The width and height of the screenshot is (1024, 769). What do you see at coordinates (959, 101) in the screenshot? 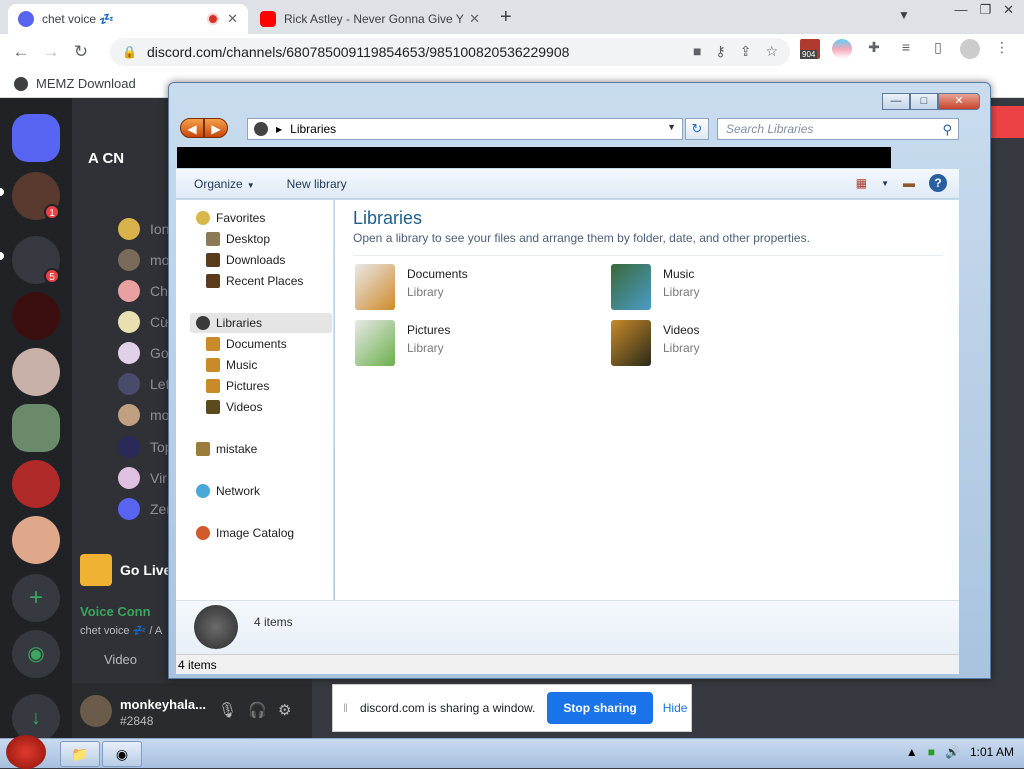
I see `close-button: ✕` at bounding box center [959, 101].